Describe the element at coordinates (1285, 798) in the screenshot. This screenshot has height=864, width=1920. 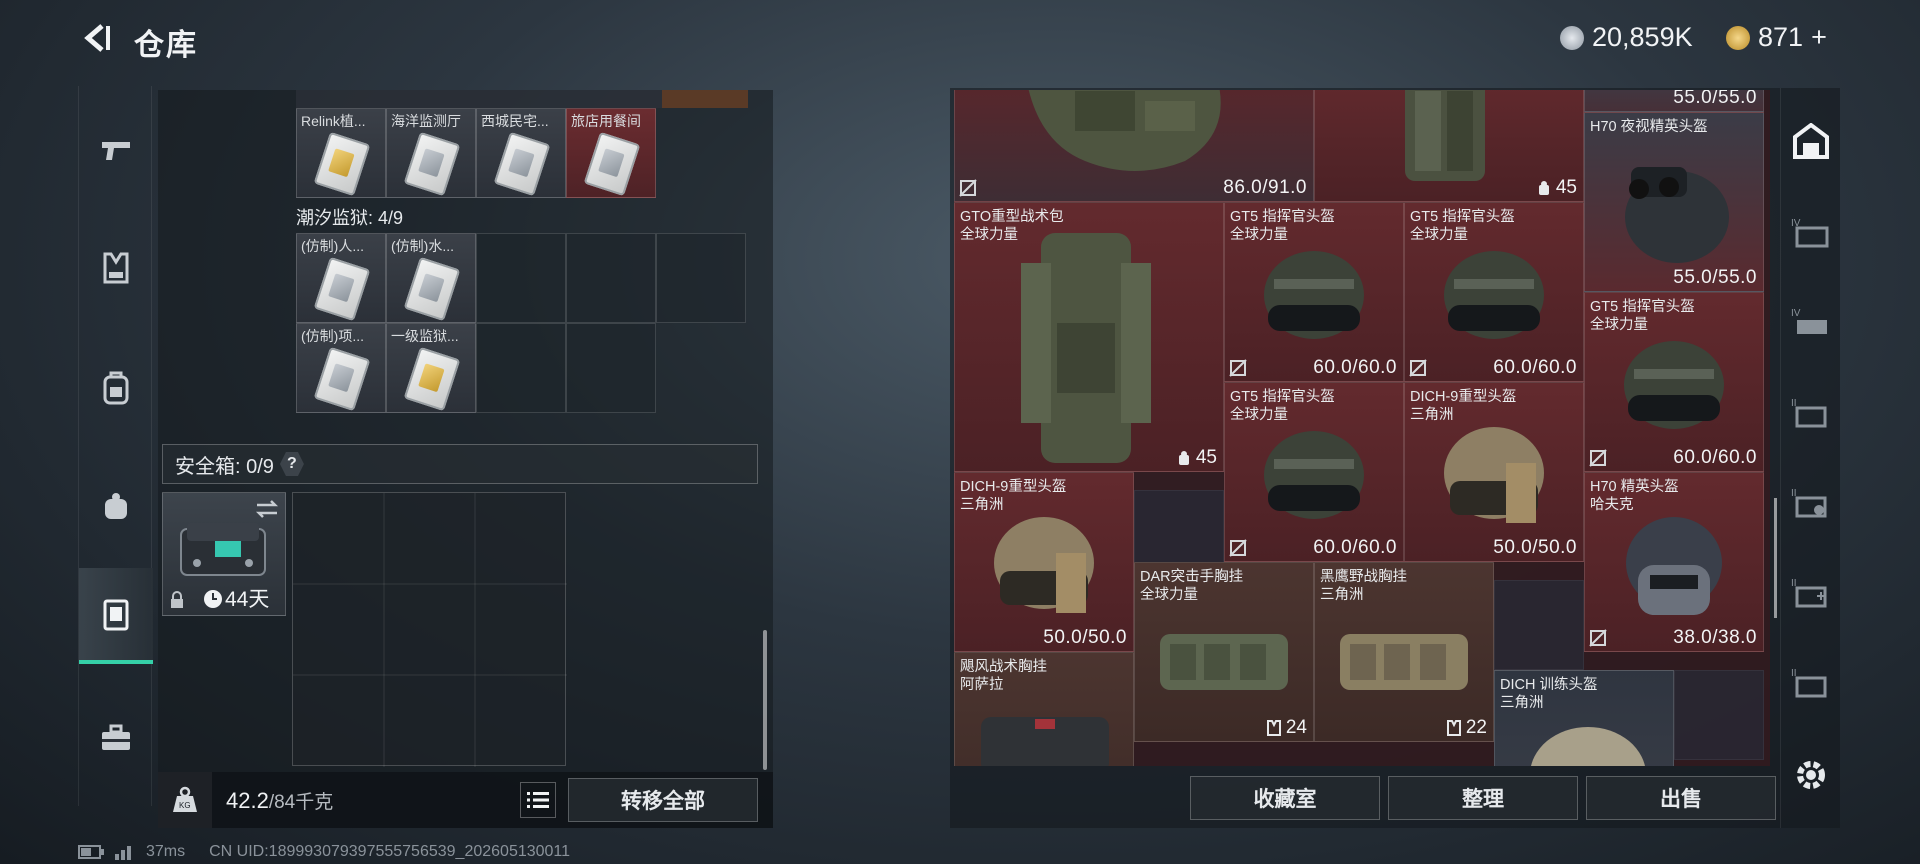
I see `collection-room-button: 收藏室` at that location.